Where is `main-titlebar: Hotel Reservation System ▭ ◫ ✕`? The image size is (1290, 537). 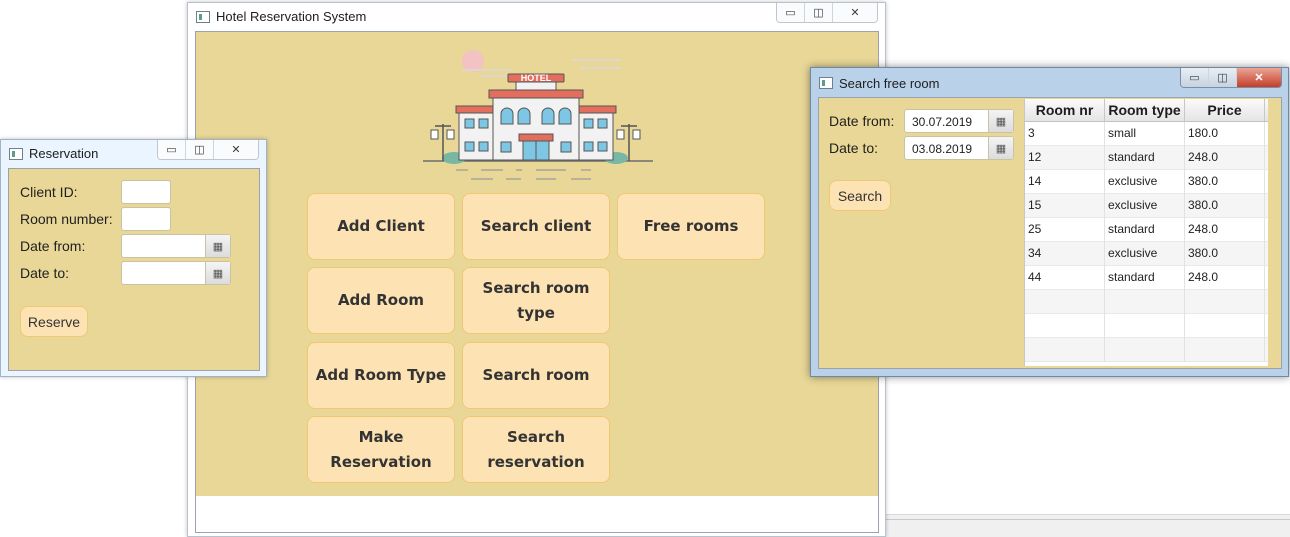 main-titlebar: Hotel Reservation System ▭ ◫ ✕ is located at coordinates (536, 16).